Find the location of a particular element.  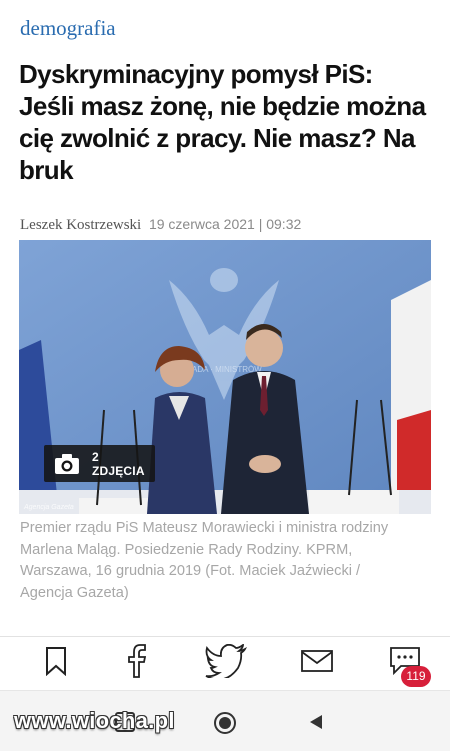

publish-date: 19 czerwca 2021 | 09:32 is located at coordinates (225, 224).